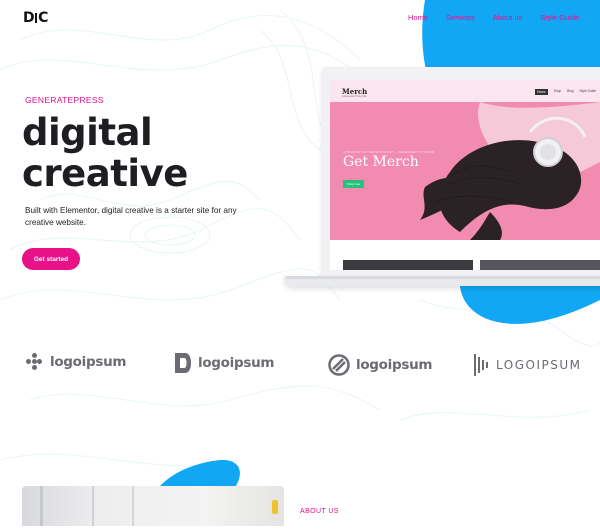  What do you see at coordinates (183, 363) in the screenshot?
I see `bracket-shape-icon` at bounding box center [183, 363].